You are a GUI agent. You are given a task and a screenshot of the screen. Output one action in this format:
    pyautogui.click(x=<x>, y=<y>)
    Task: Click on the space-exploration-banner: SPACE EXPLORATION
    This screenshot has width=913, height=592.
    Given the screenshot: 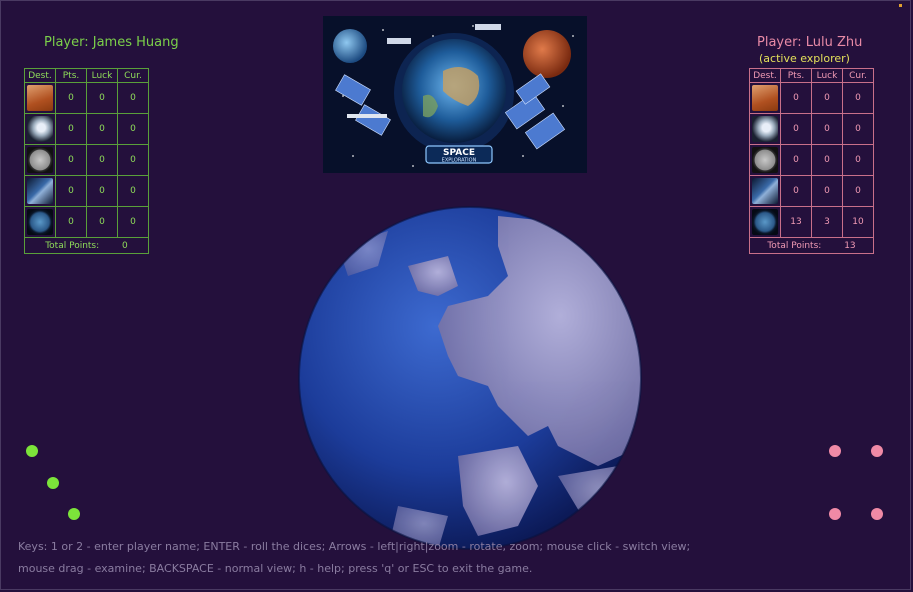 What is the action you would take?
    pyautogui.click(x=455, y=94)
    